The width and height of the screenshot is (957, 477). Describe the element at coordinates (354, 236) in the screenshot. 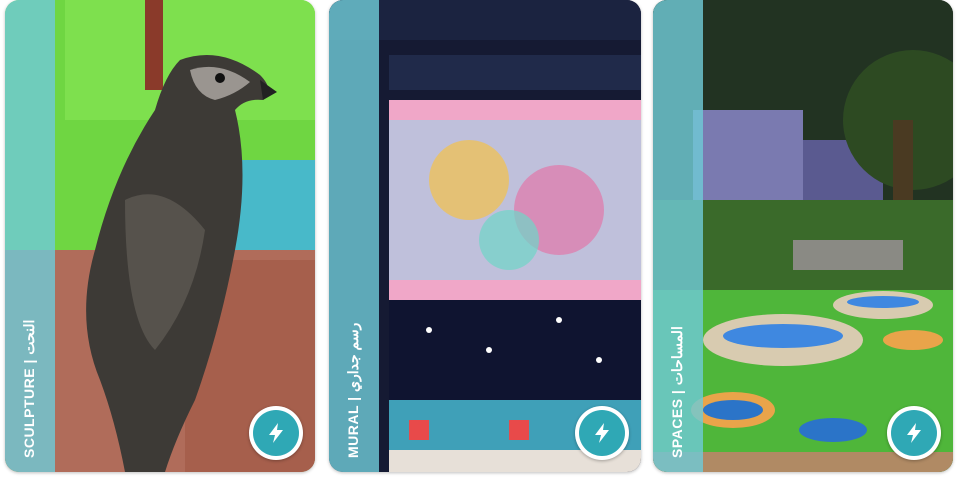

I see `category-band: MURAL | رسم جداري` at that location.